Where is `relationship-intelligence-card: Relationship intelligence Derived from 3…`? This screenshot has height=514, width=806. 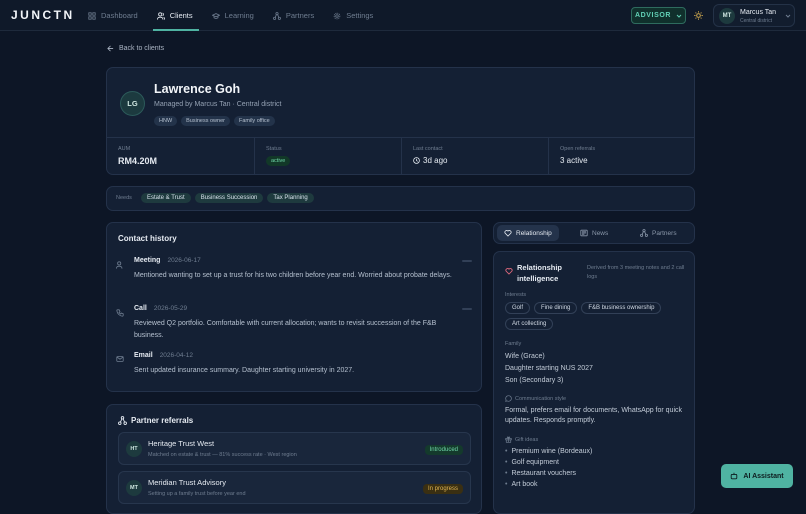
relationship-intelligence-card: Relationship intelligence Derived from 3… is located at coordinates (594, 382).